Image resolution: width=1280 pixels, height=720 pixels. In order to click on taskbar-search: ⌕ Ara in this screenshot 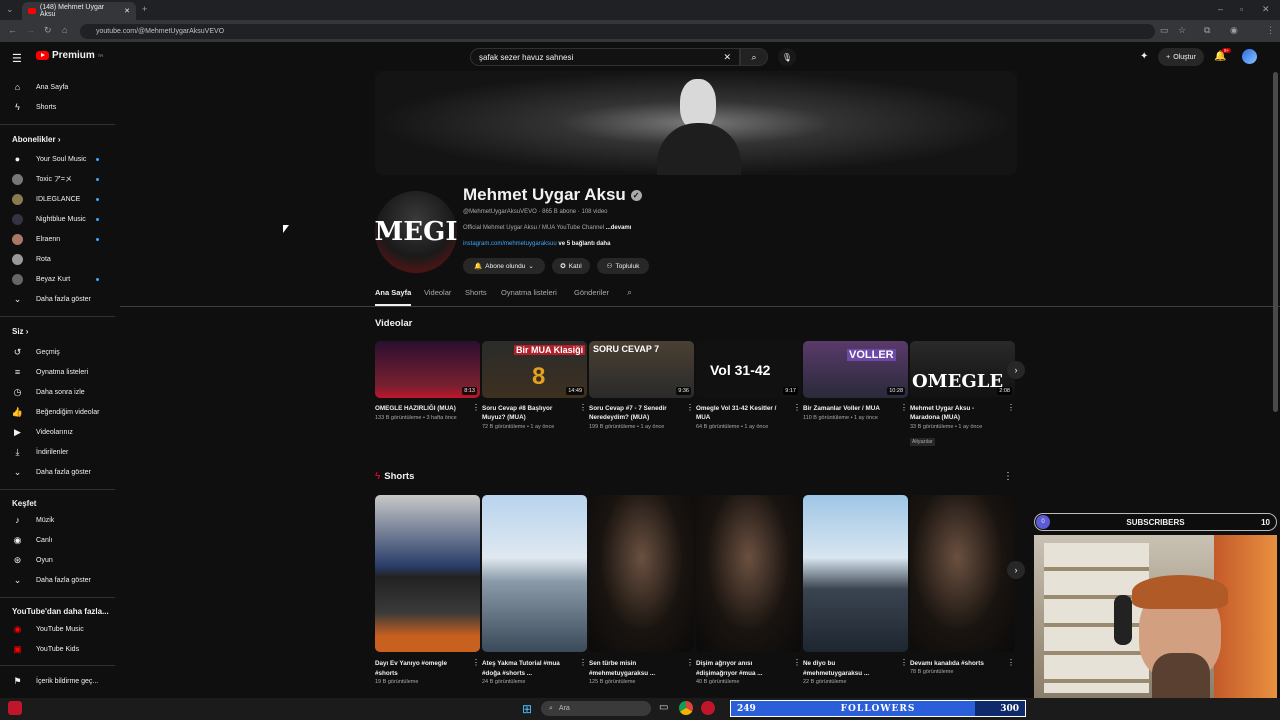, I will do `click(596, 708)`.